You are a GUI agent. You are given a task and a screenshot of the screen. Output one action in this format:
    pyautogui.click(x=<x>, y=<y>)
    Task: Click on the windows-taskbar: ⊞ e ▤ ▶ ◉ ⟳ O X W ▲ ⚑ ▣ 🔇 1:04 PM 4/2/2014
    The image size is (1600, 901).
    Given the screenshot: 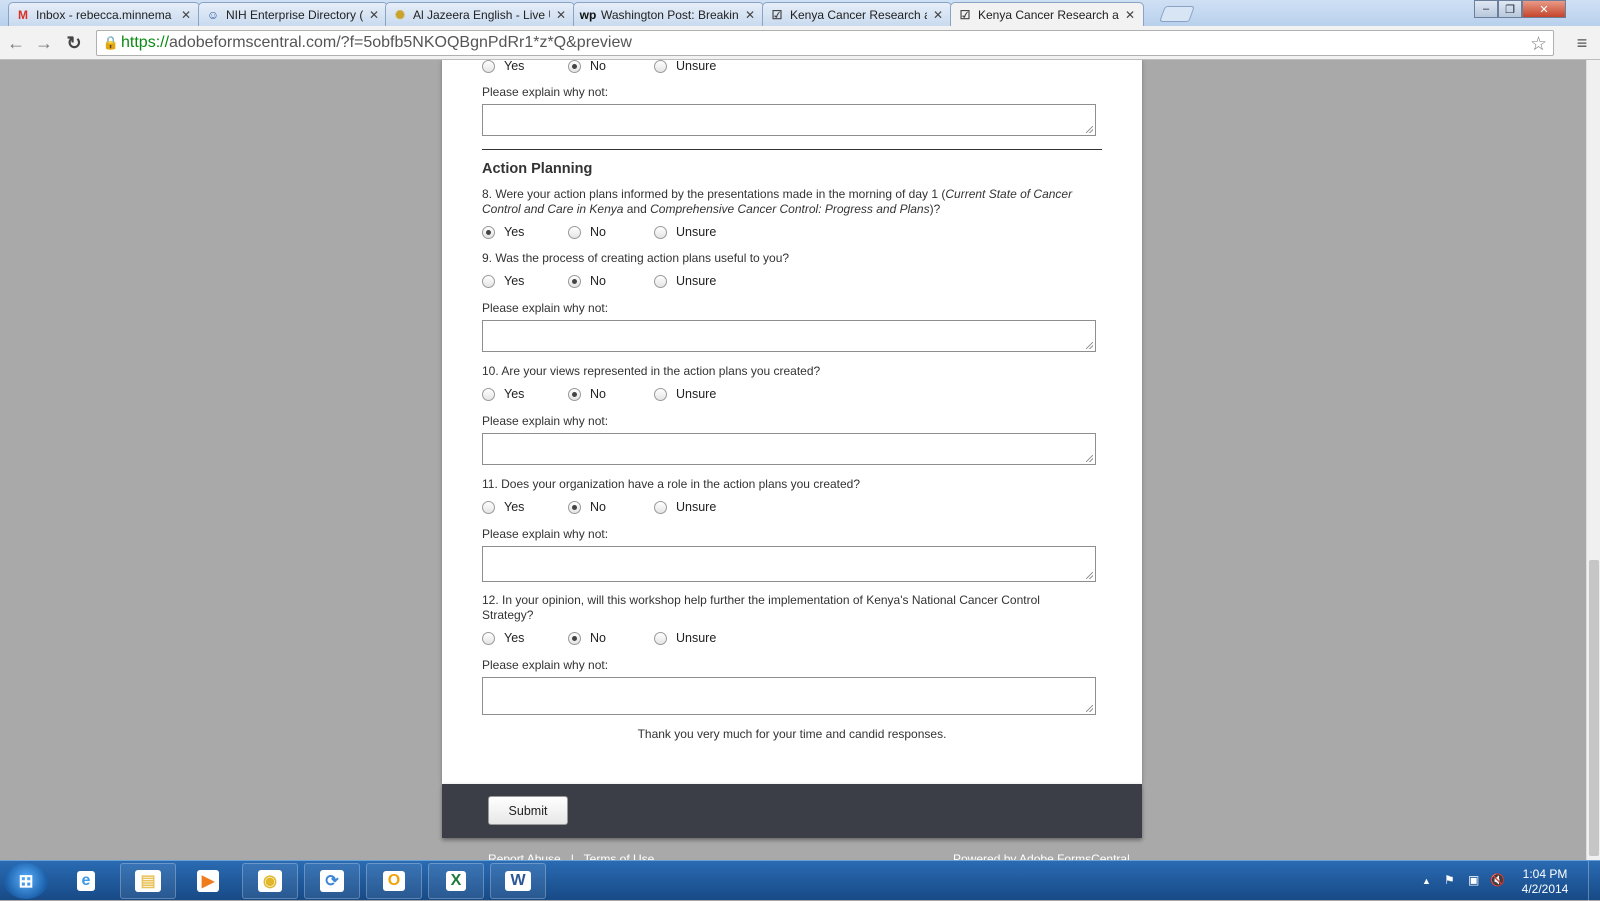 What is the action you would take?
    pyautogui.click(x=800, y=880)
    